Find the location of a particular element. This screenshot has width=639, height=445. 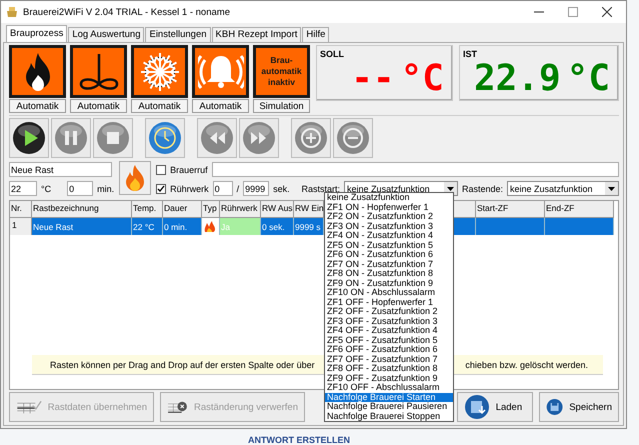

window-title: Brauerei2WiFi V 2.04 TRIAL - Kessel 1 - noname is located at coordinates (127, 12).